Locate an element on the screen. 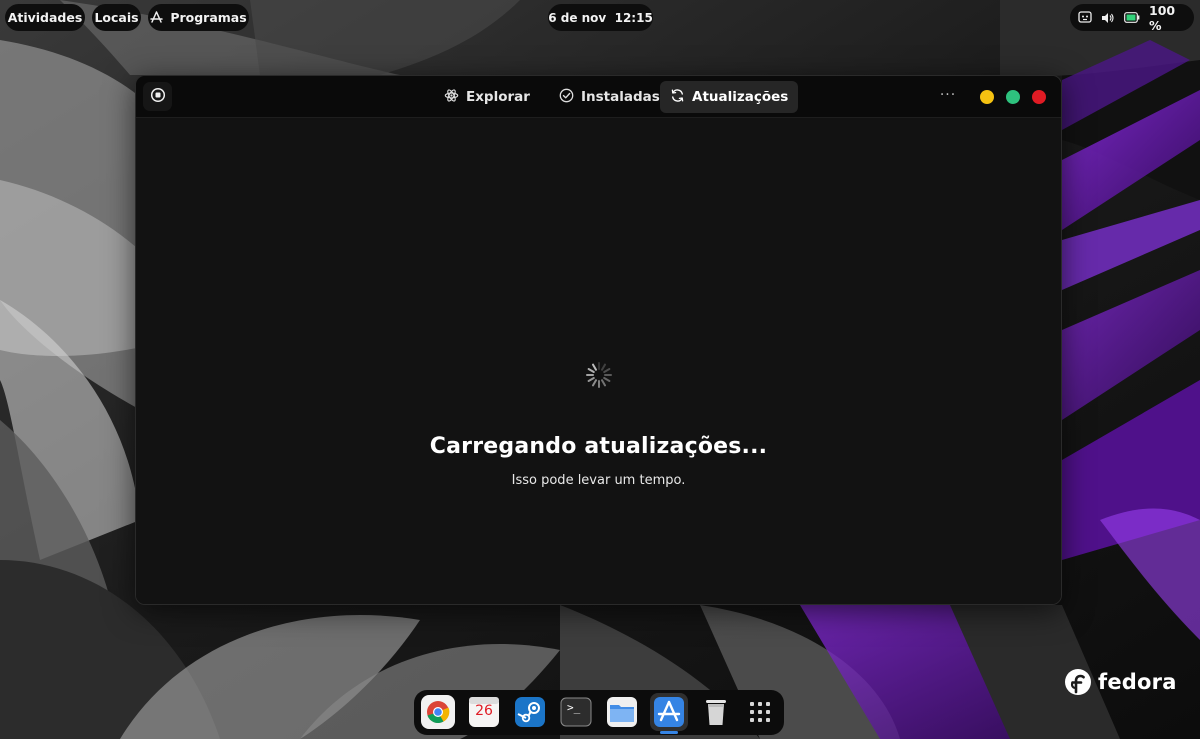 The width and height of the screenshot is (1200, 739). clock-button: 6 de nov 12:15 is located at coordinates (600, 17).